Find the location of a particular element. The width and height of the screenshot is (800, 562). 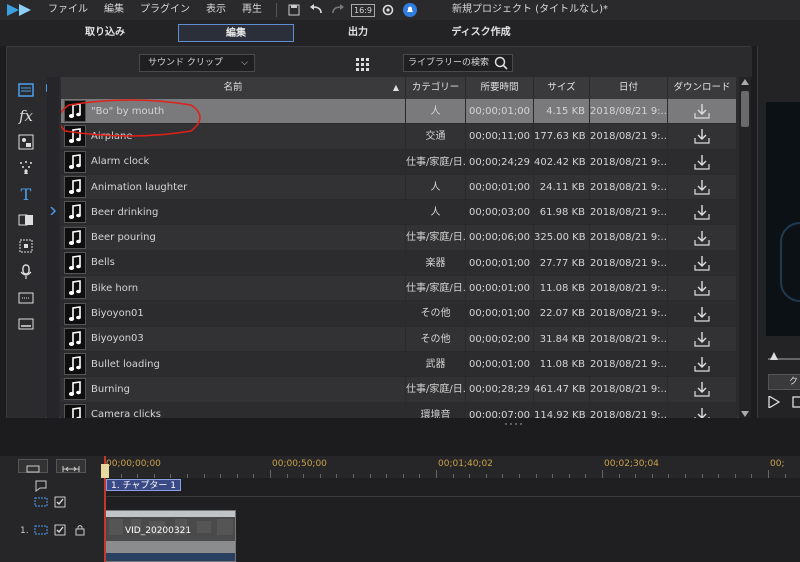

resize-grip-icon is located at coordinates (513, 424).